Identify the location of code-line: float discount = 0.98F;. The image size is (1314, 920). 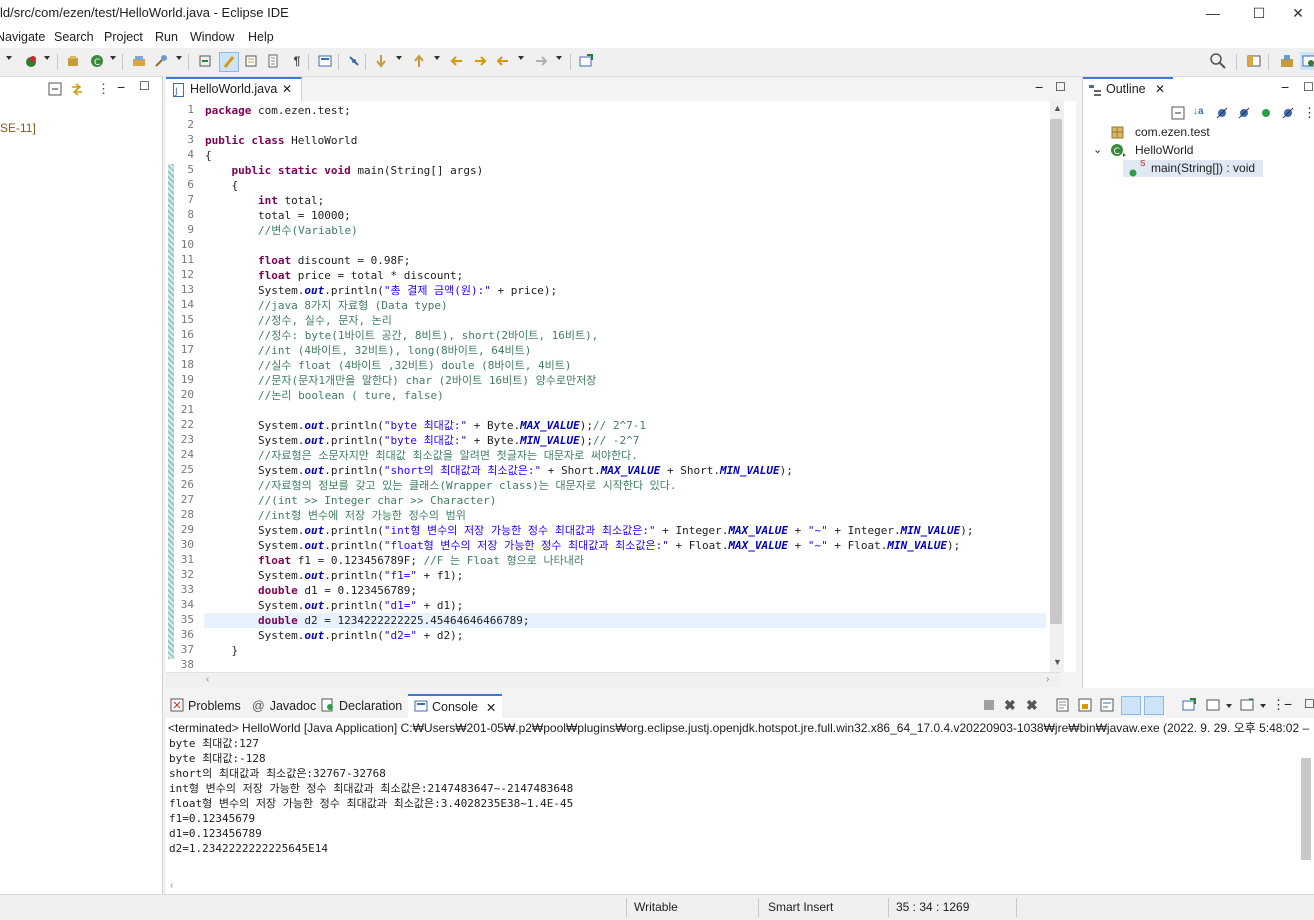
(307, 260).